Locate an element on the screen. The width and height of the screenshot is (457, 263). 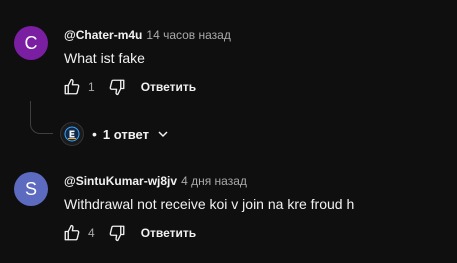
like-count: 4 is located at coordinates (91, 233).